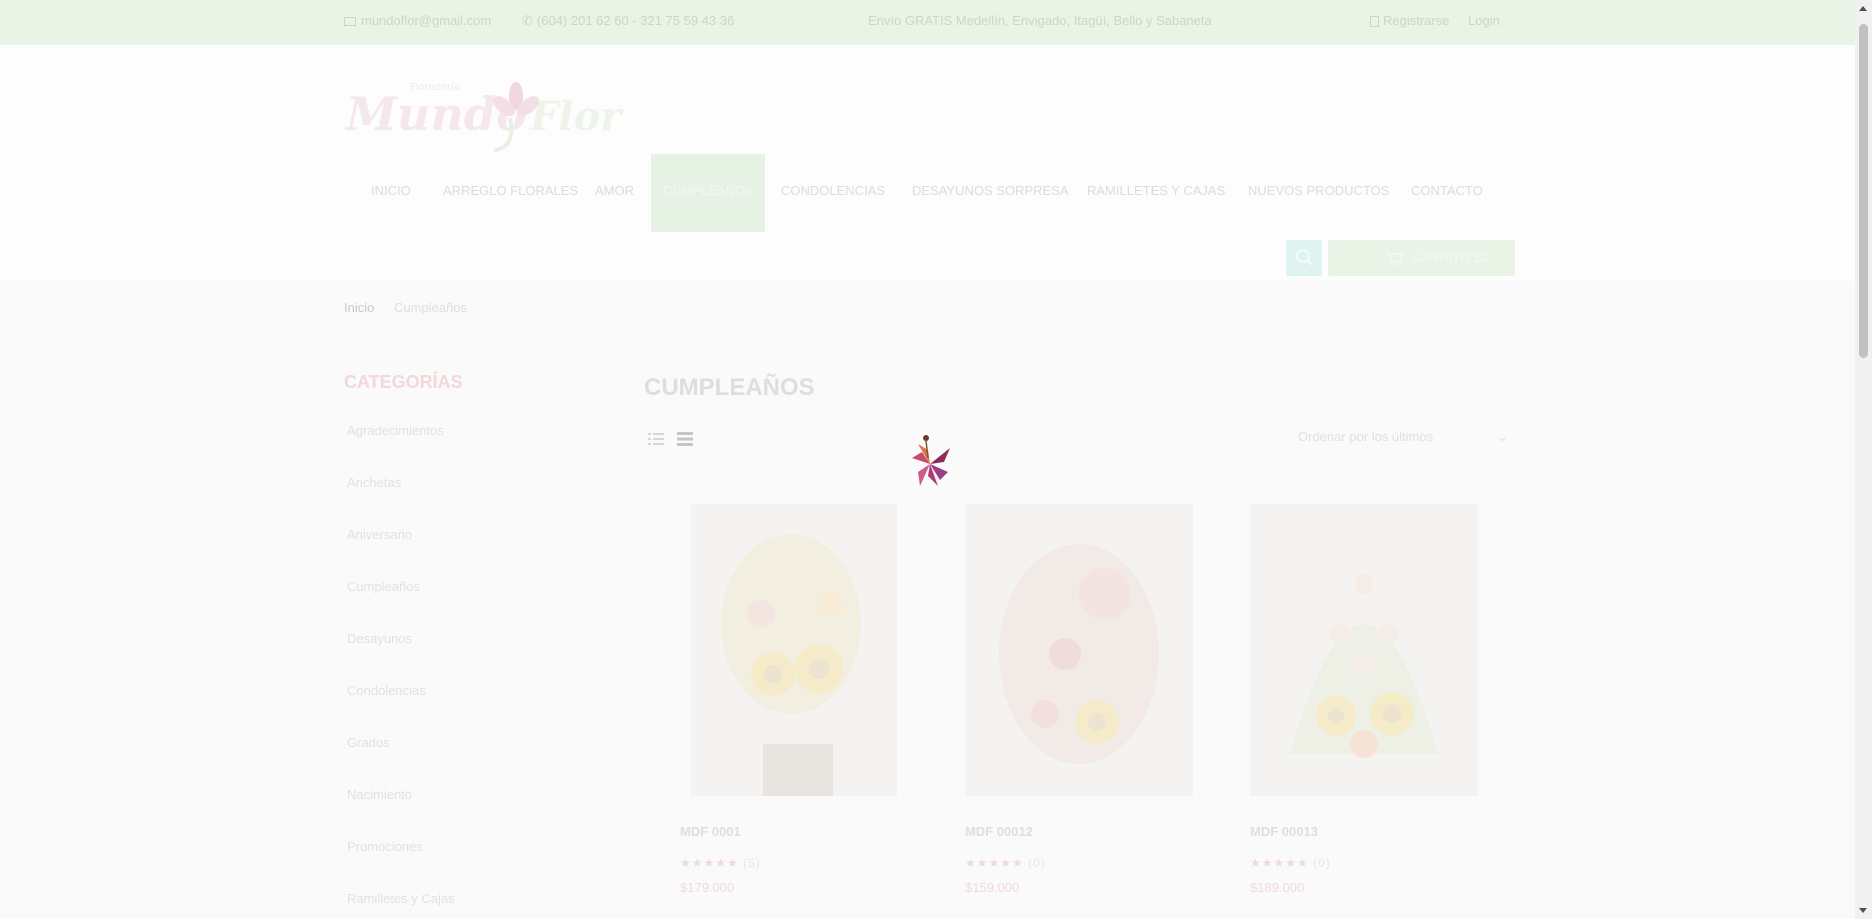 This screenshot has height=919, width=1872. What do you see at coordinates (1156, 190) in the screenshot?
I see `nav-item-ramilletes-y-cajas: RAMILLETES Y CAJAS` at bounding box center [1156, 190].